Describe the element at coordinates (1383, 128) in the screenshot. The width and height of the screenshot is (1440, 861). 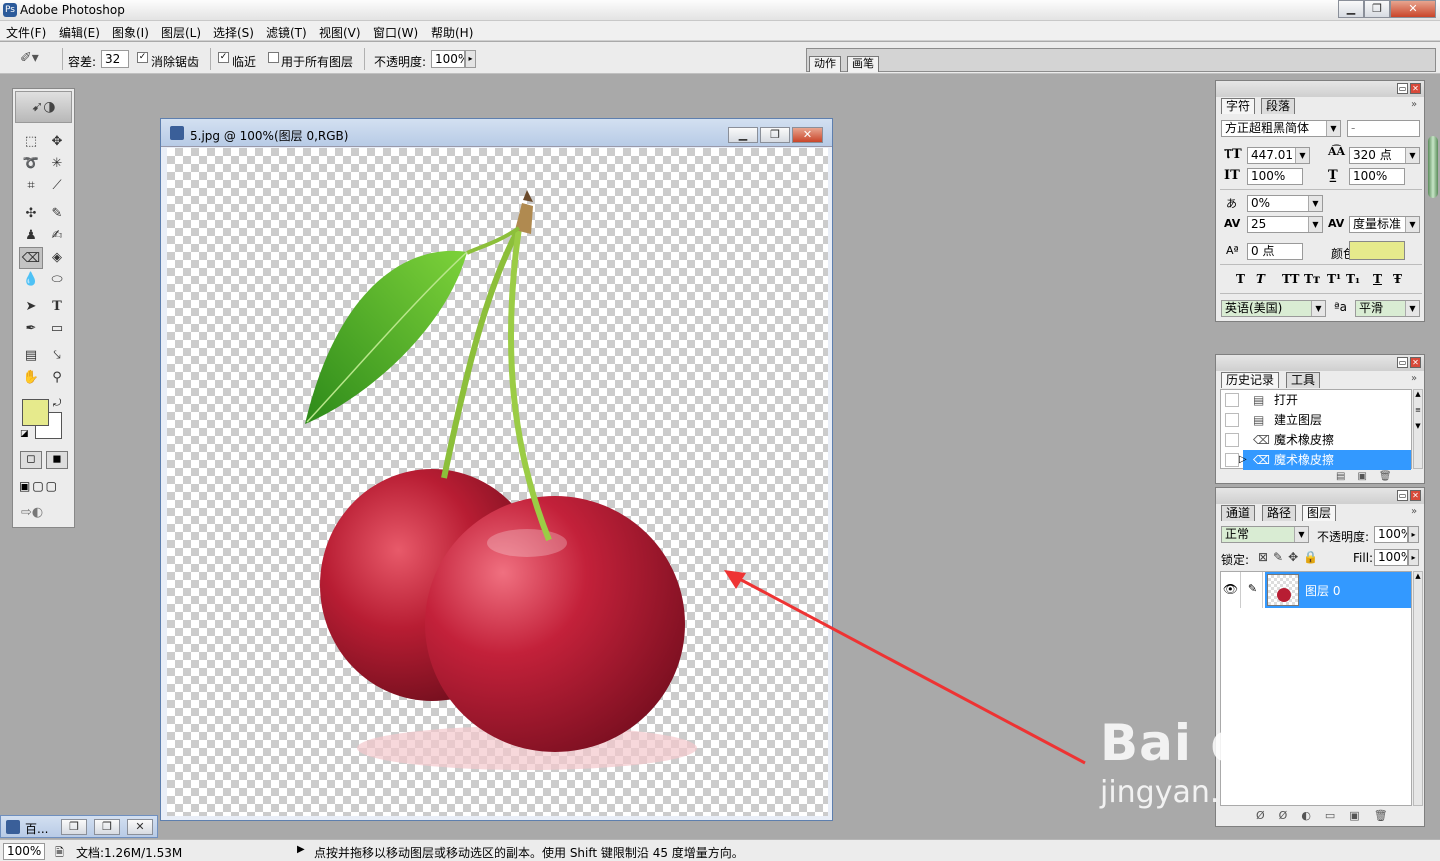
I see `font-style-select: -` at that location.